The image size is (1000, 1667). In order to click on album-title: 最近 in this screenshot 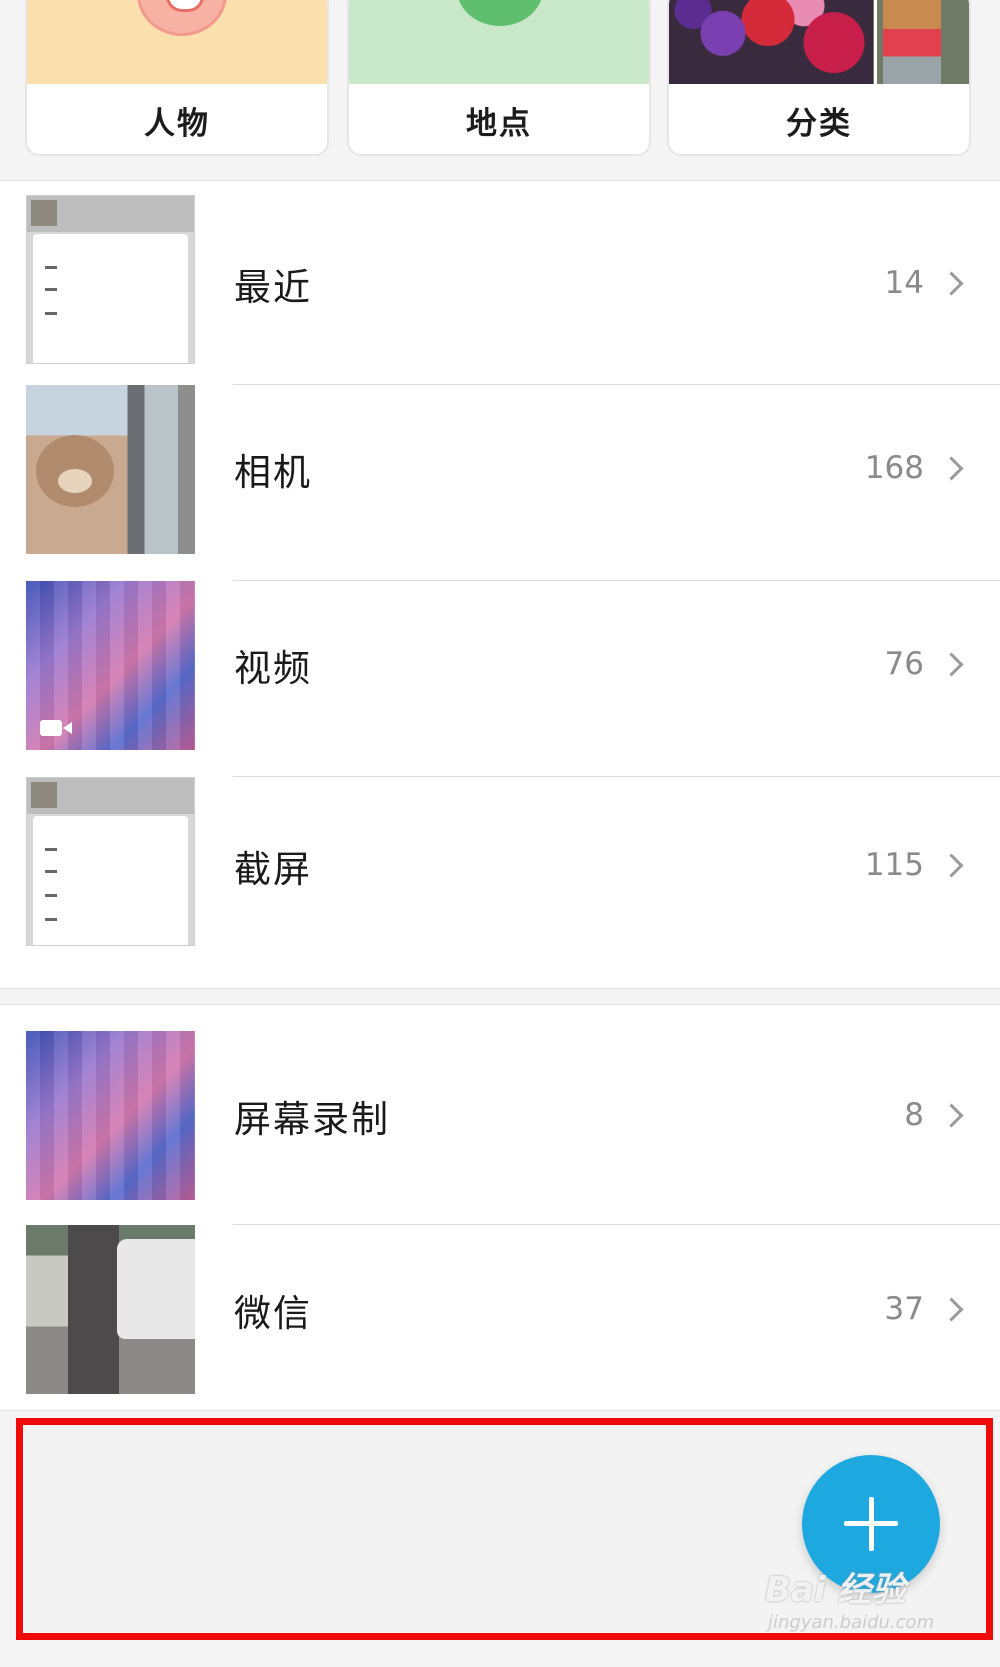, I will do `click(273, 287)`.